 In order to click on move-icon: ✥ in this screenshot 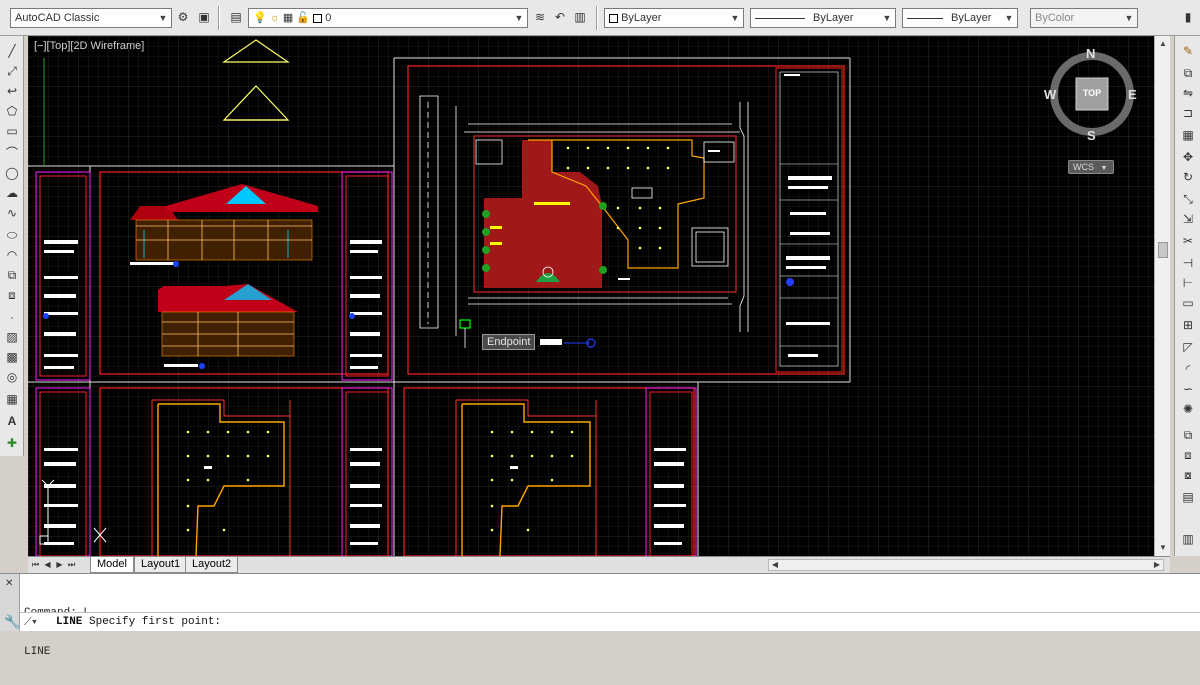, I will do `click(1188, 157)`.